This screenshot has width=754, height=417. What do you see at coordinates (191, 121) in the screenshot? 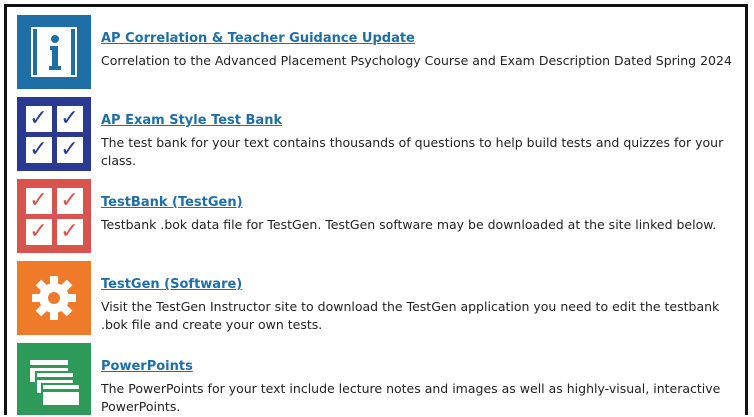
I see `resource-title-link: AP Exam Style Test Bank` at bounding box center [191, 121].